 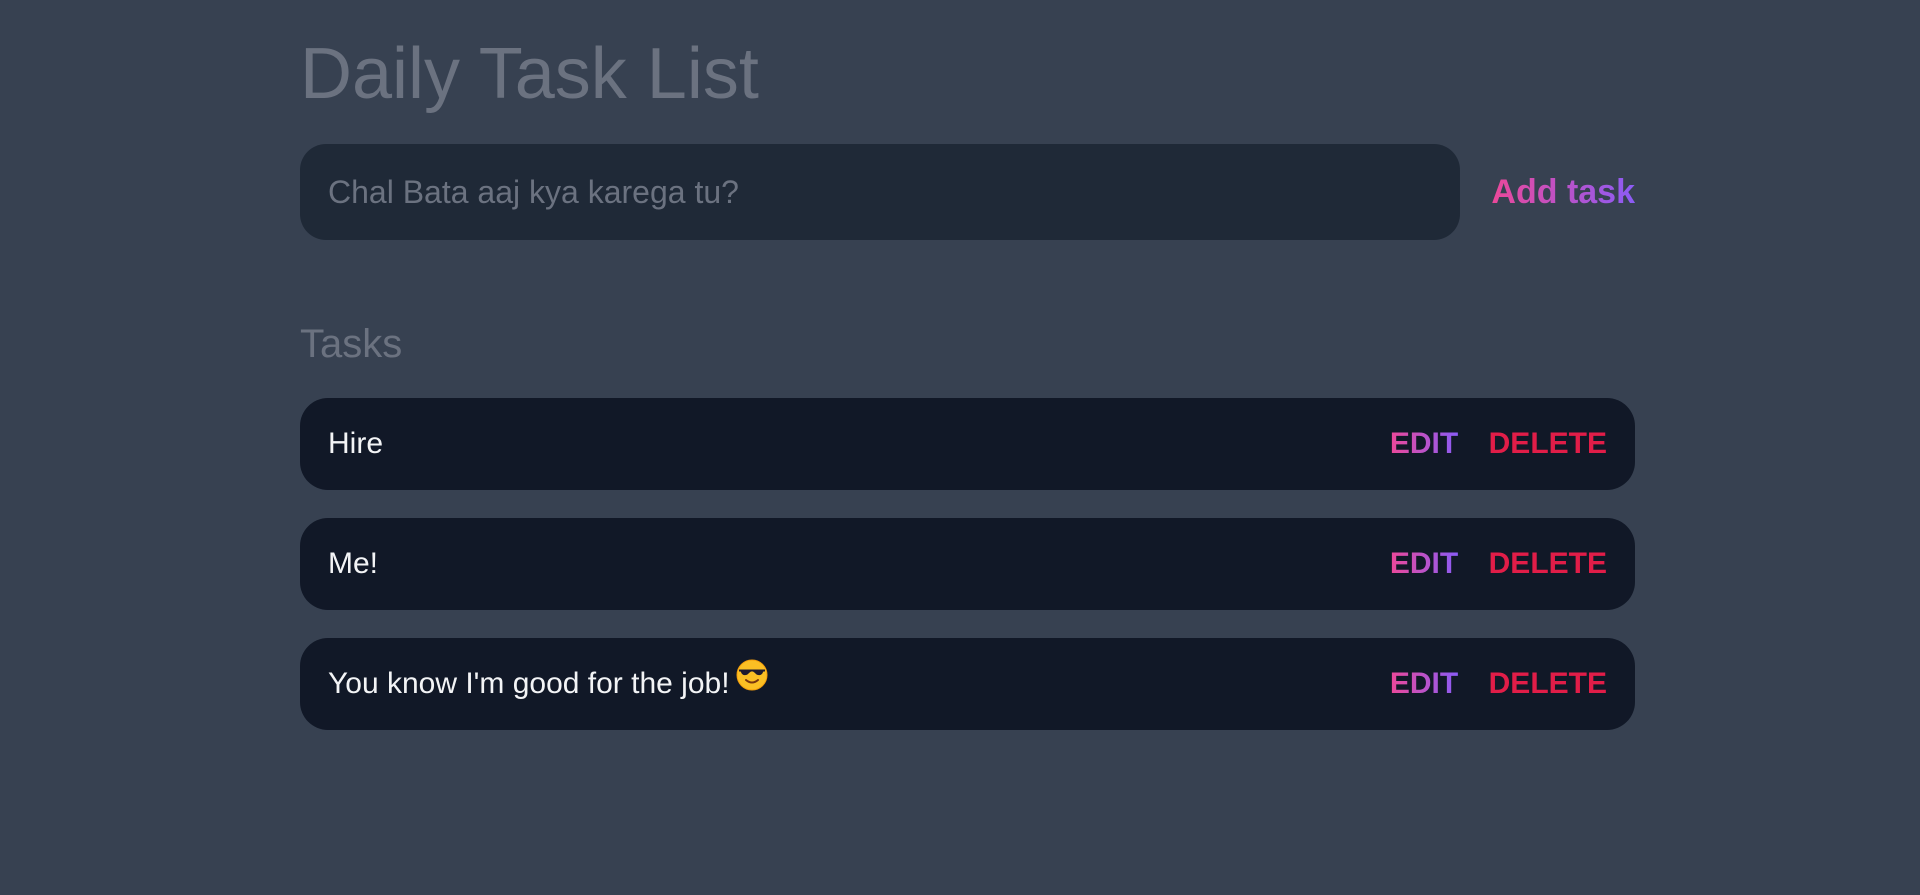 I want to click on task-text: You know I'm good for the job!, so click(x=548, y=684).